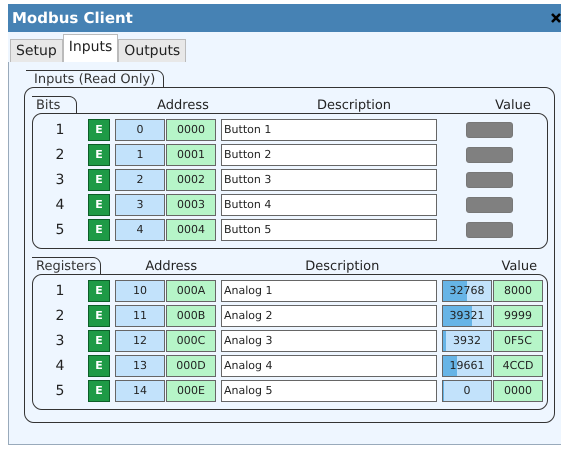 This screenshot has height=460, width=561. What do you see at coordinates (518, 341) in the screenshot?
I see `hex-value-field: 0F5C` at bounding box center [518, 341].